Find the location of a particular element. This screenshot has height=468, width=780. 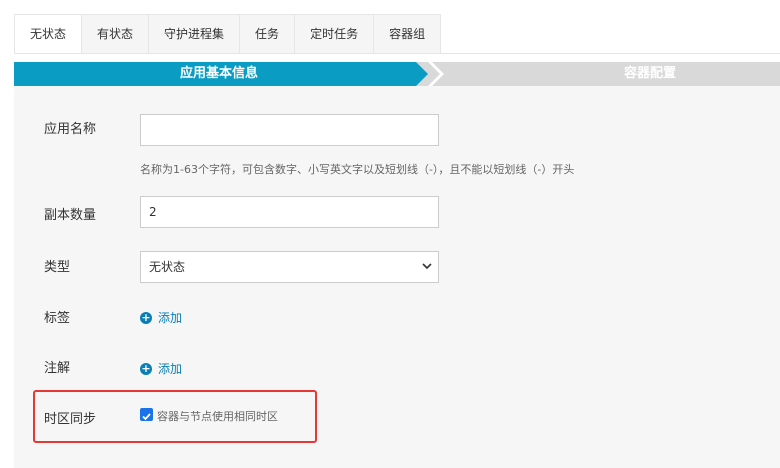

add-tag-label: 添加 is located at coordinates (170, 318).